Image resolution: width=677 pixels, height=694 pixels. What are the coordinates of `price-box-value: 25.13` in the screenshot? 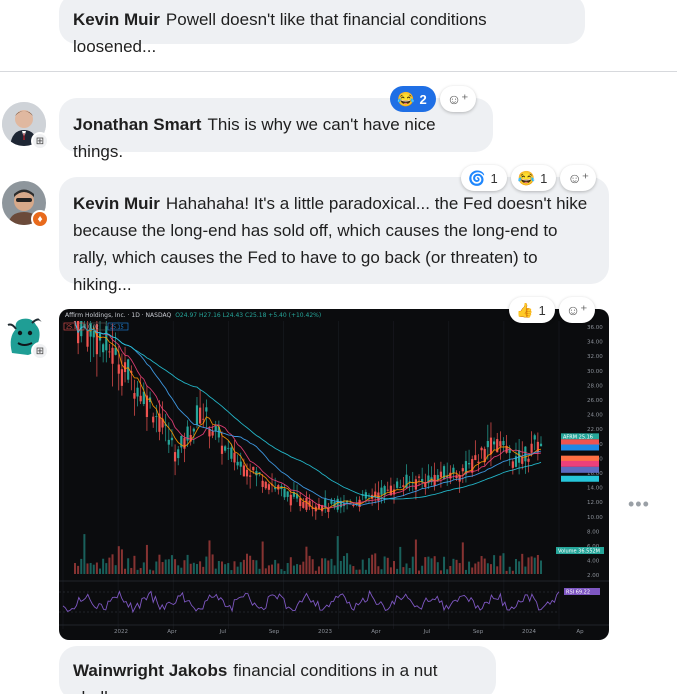 It's located at (73, 328).